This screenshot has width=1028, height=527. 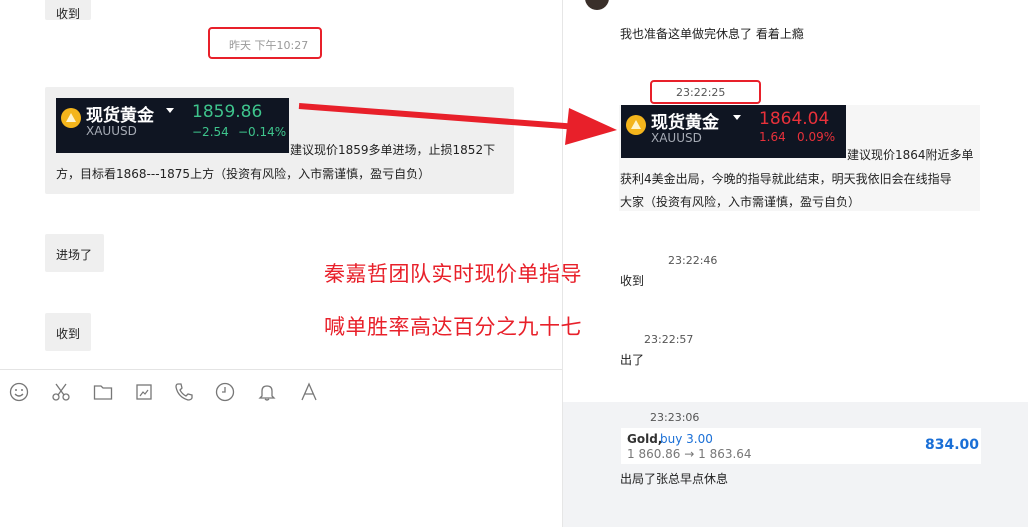 What do you see at coordinates (309, 393) in the screenshot?
I see `font-icon` at bounding box center [309, 393].